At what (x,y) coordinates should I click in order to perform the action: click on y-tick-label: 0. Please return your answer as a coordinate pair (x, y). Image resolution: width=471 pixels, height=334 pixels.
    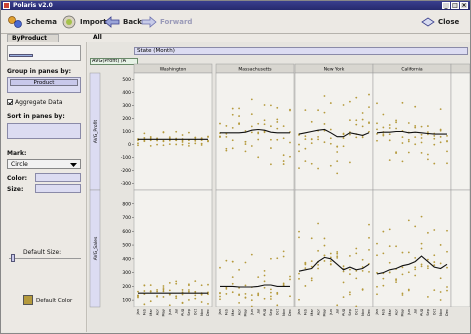
    Looking at the image, I should click on (129, 145).